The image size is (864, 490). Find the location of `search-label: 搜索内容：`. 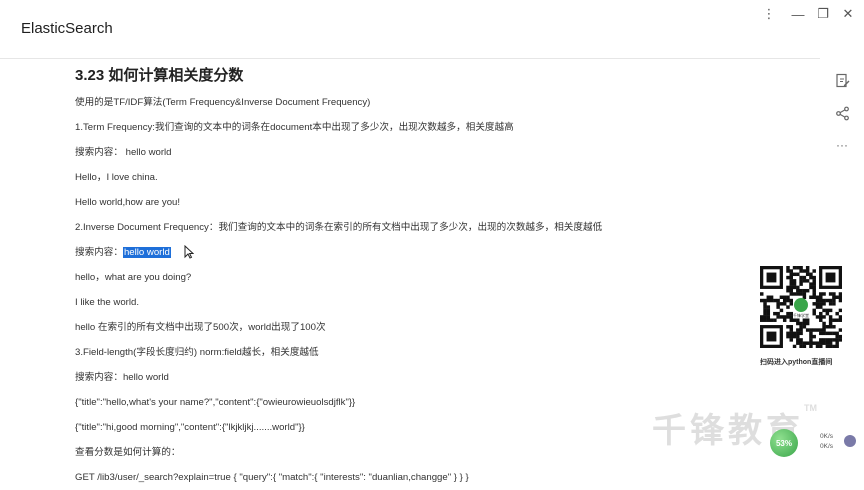

search-label: 搜索内容： is located at coordinates (99, 252).